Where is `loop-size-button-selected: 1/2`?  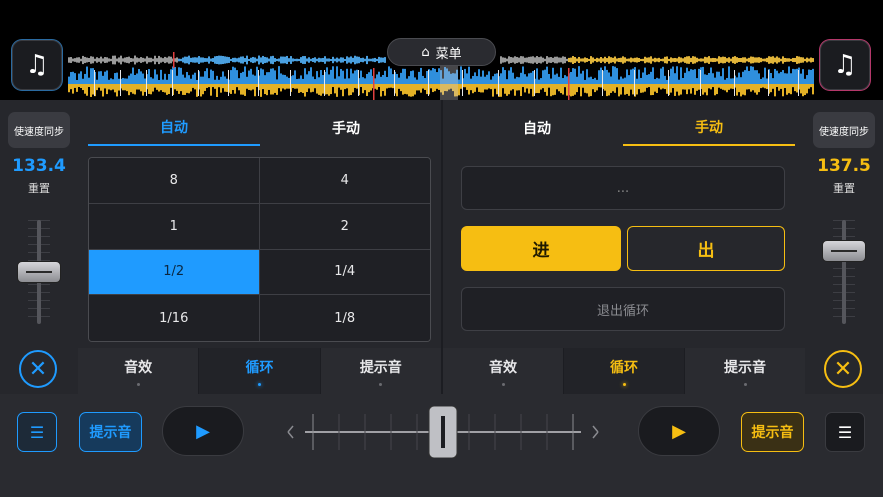
loop-size-button-selected: 1/2 is located at coordinates (174, 272).